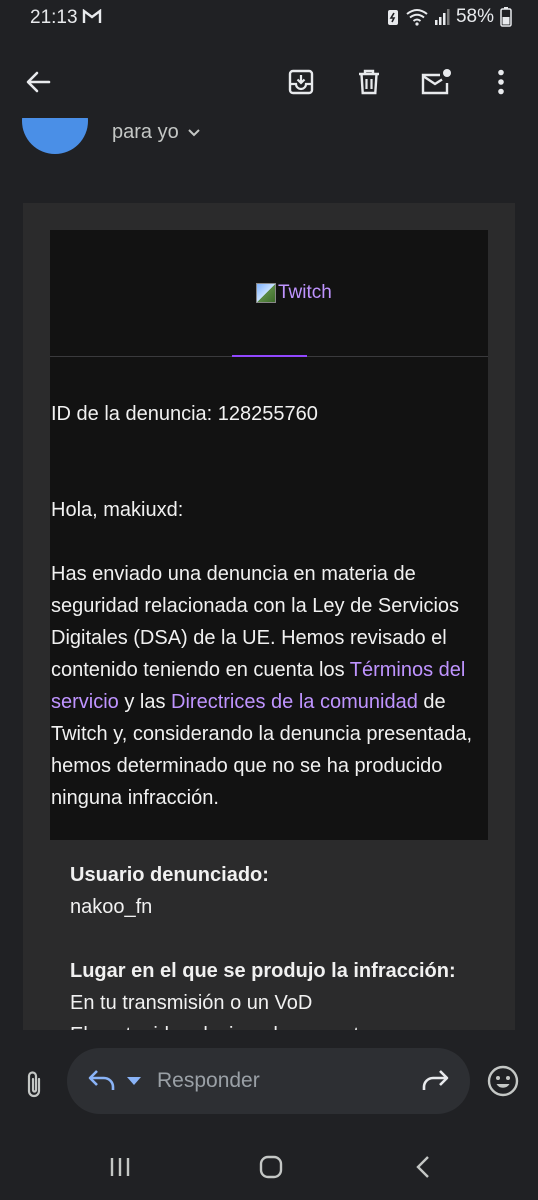  What do you see at coordinates (169, 875) in the screenshot?
I see `reported-user-label: Usuario denunciado:` at bounding box center [169, 875].